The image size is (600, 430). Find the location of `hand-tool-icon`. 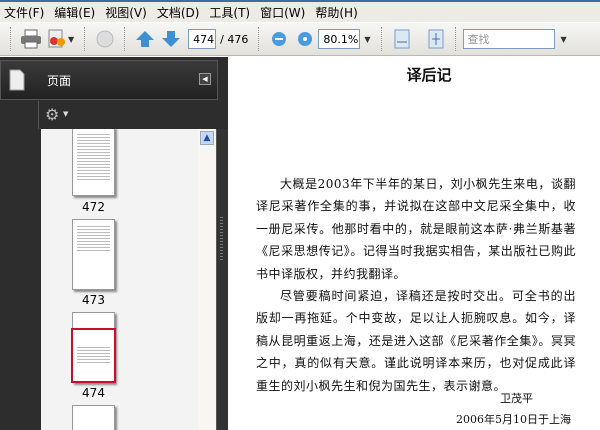

hand-tool-icon is located at coordinates (105, 39).